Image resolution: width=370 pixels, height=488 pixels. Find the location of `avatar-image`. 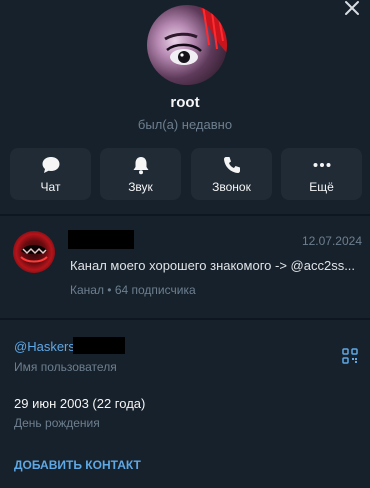

avatar-image is located at coordinates (195, 35).